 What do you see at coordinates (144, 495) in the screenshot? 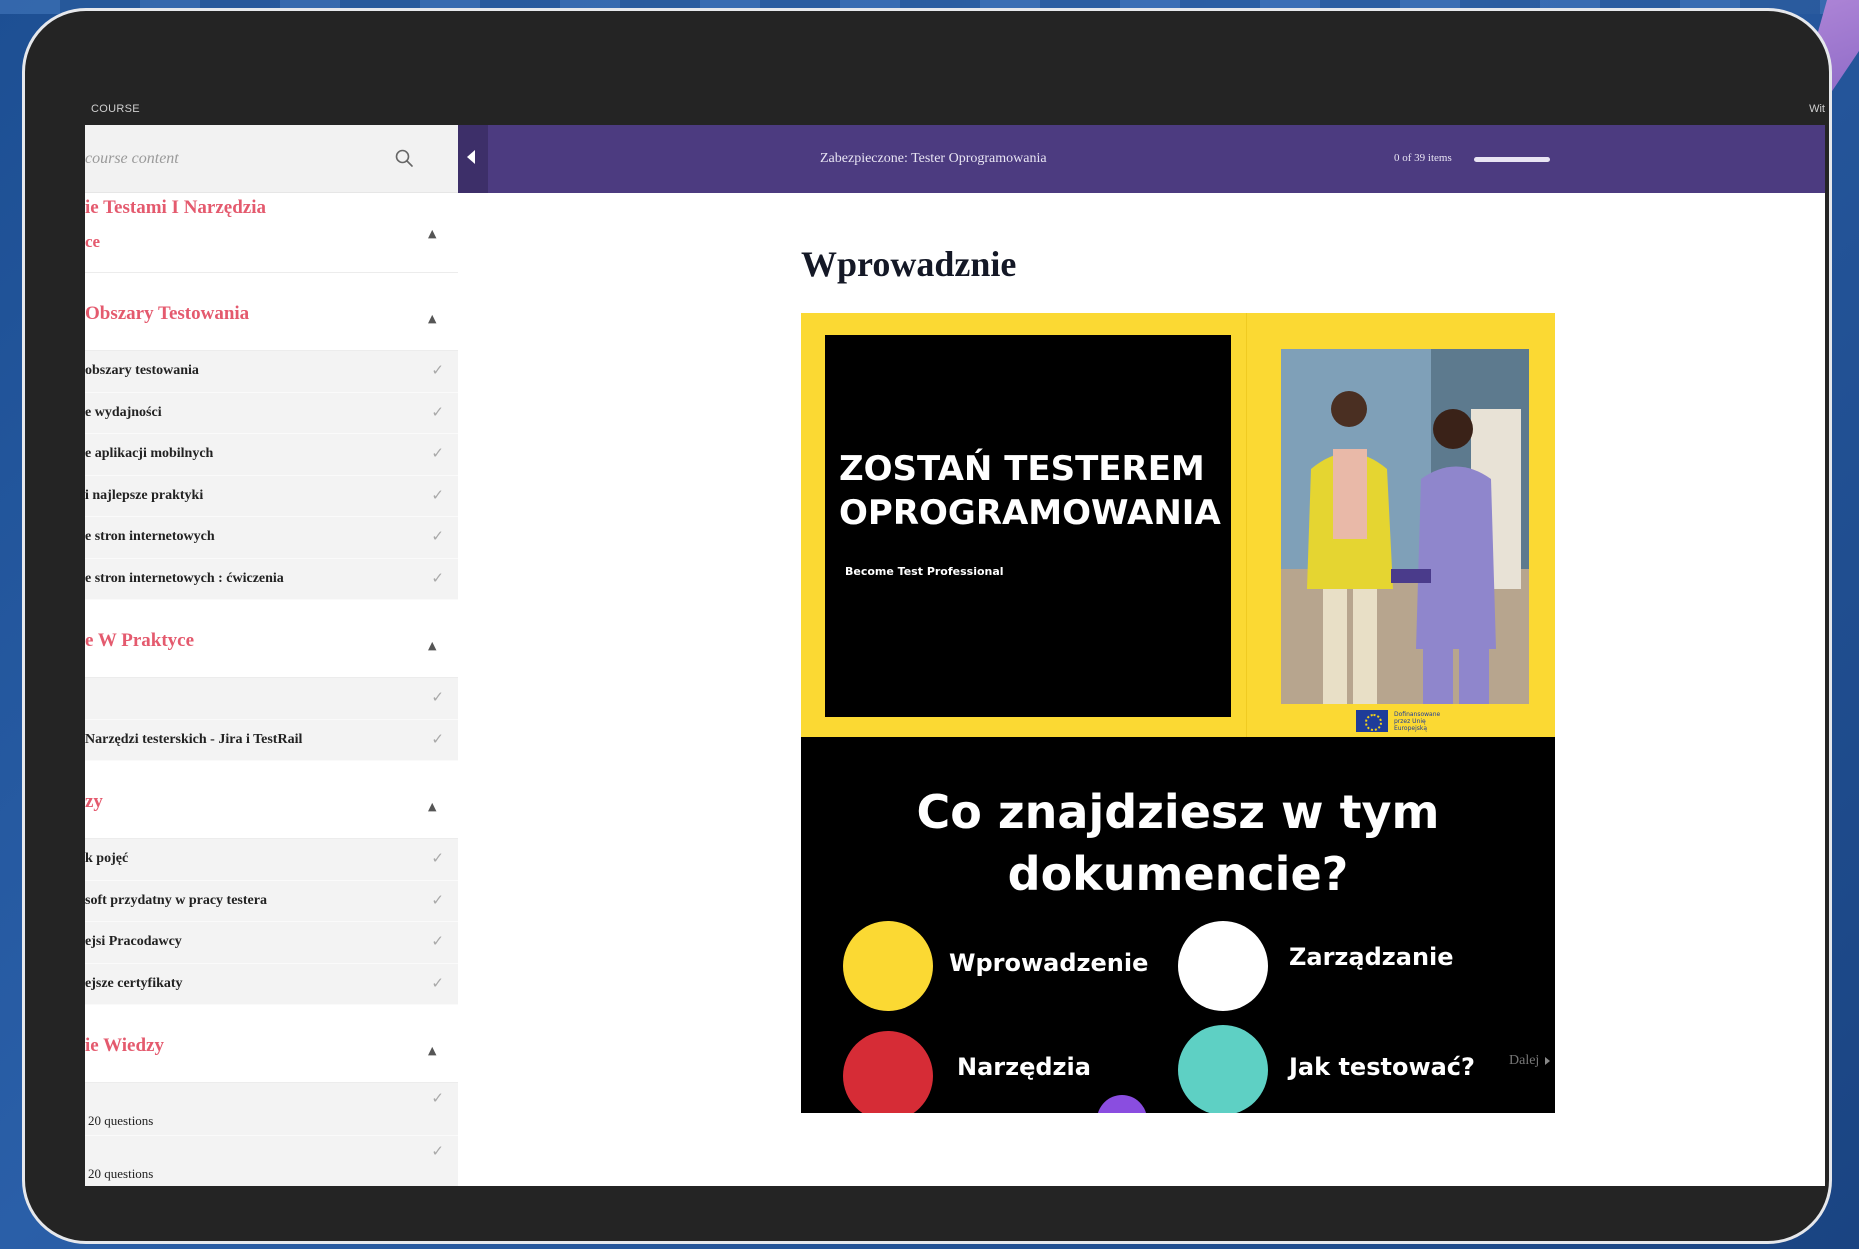
I see `lesson-title: i najlepsze praktyki` at bounding box center [144, 495].